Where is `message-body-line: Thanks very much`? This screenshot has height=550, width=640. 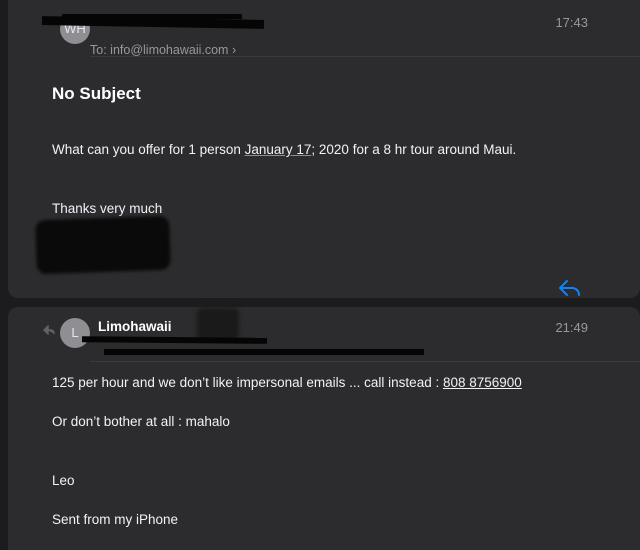
message-body-line: Thanks very much is located at coordinates (107, 208).